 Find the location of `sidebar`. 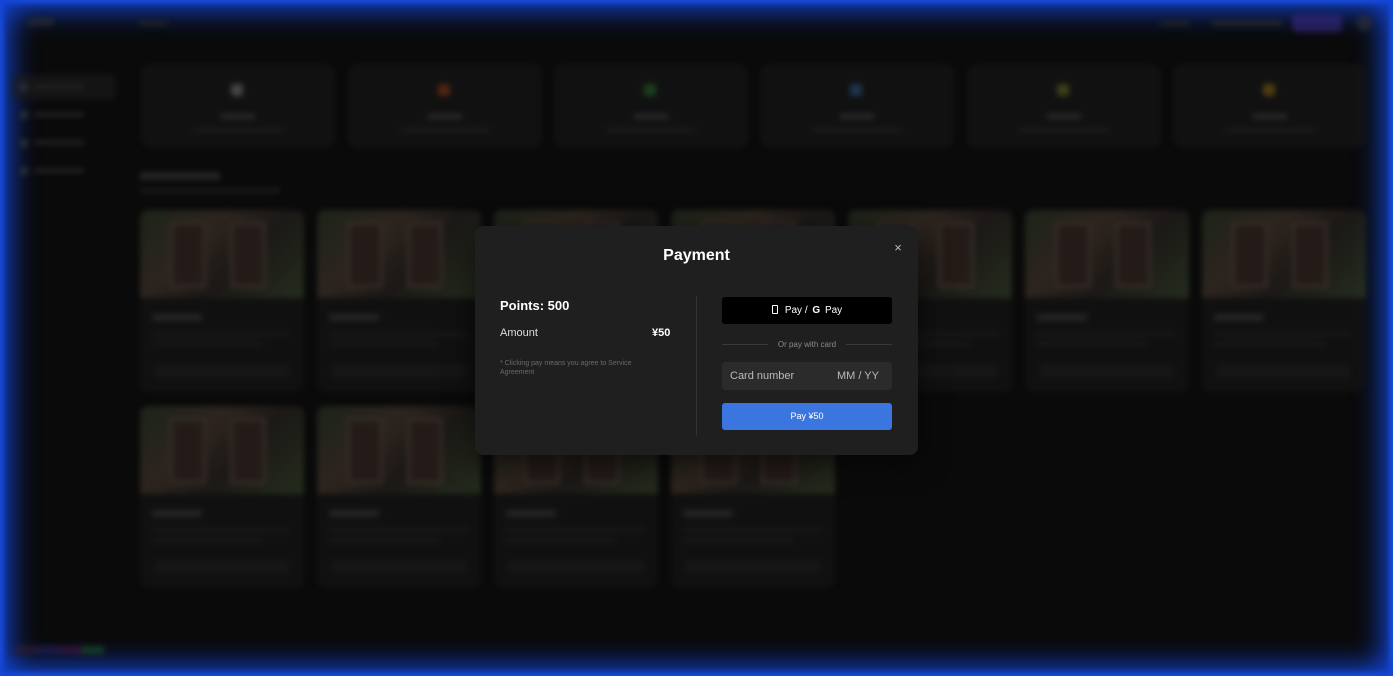

sidebar is located at coordinates (61, 368).